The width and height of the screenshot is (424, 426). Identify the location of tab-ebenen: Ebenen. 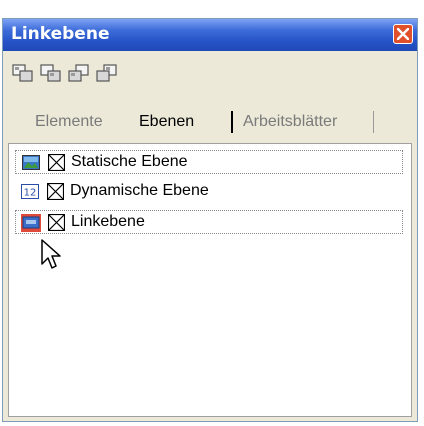
(166, 122).